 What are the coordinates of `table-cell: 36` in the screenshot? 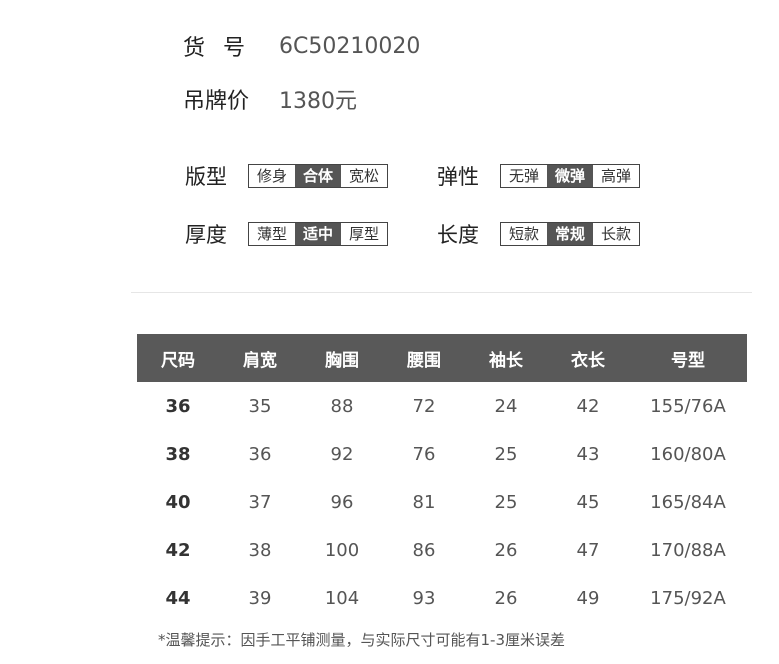 It's located at (260, 454).